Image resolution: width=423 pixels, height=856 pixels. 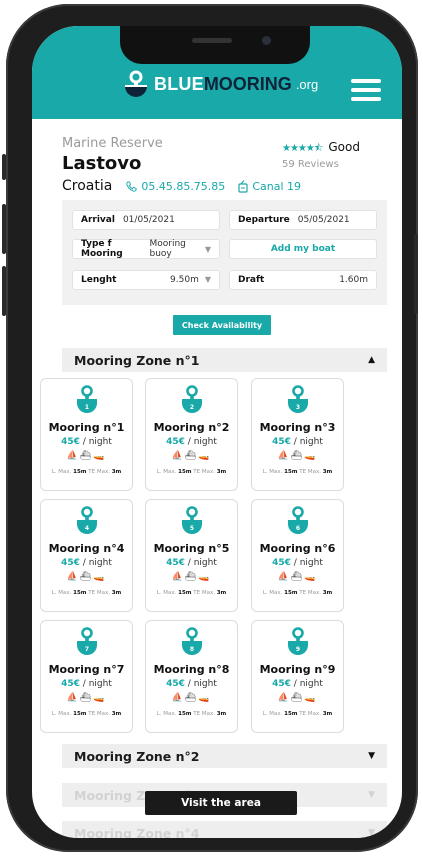 What do you see at coordinates (87, 520) in the screenshot?
I see `buoy-icon: 4` at bounding box center [87, 520].